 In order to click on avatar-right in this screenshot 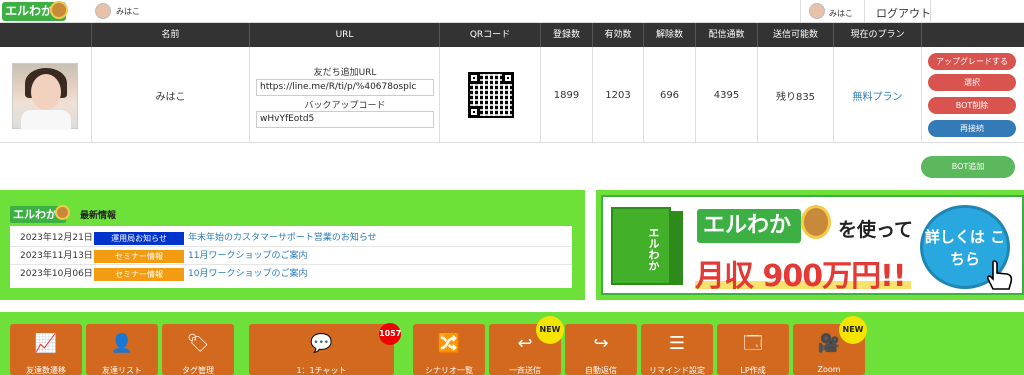, I will do `click(817, 11)`.